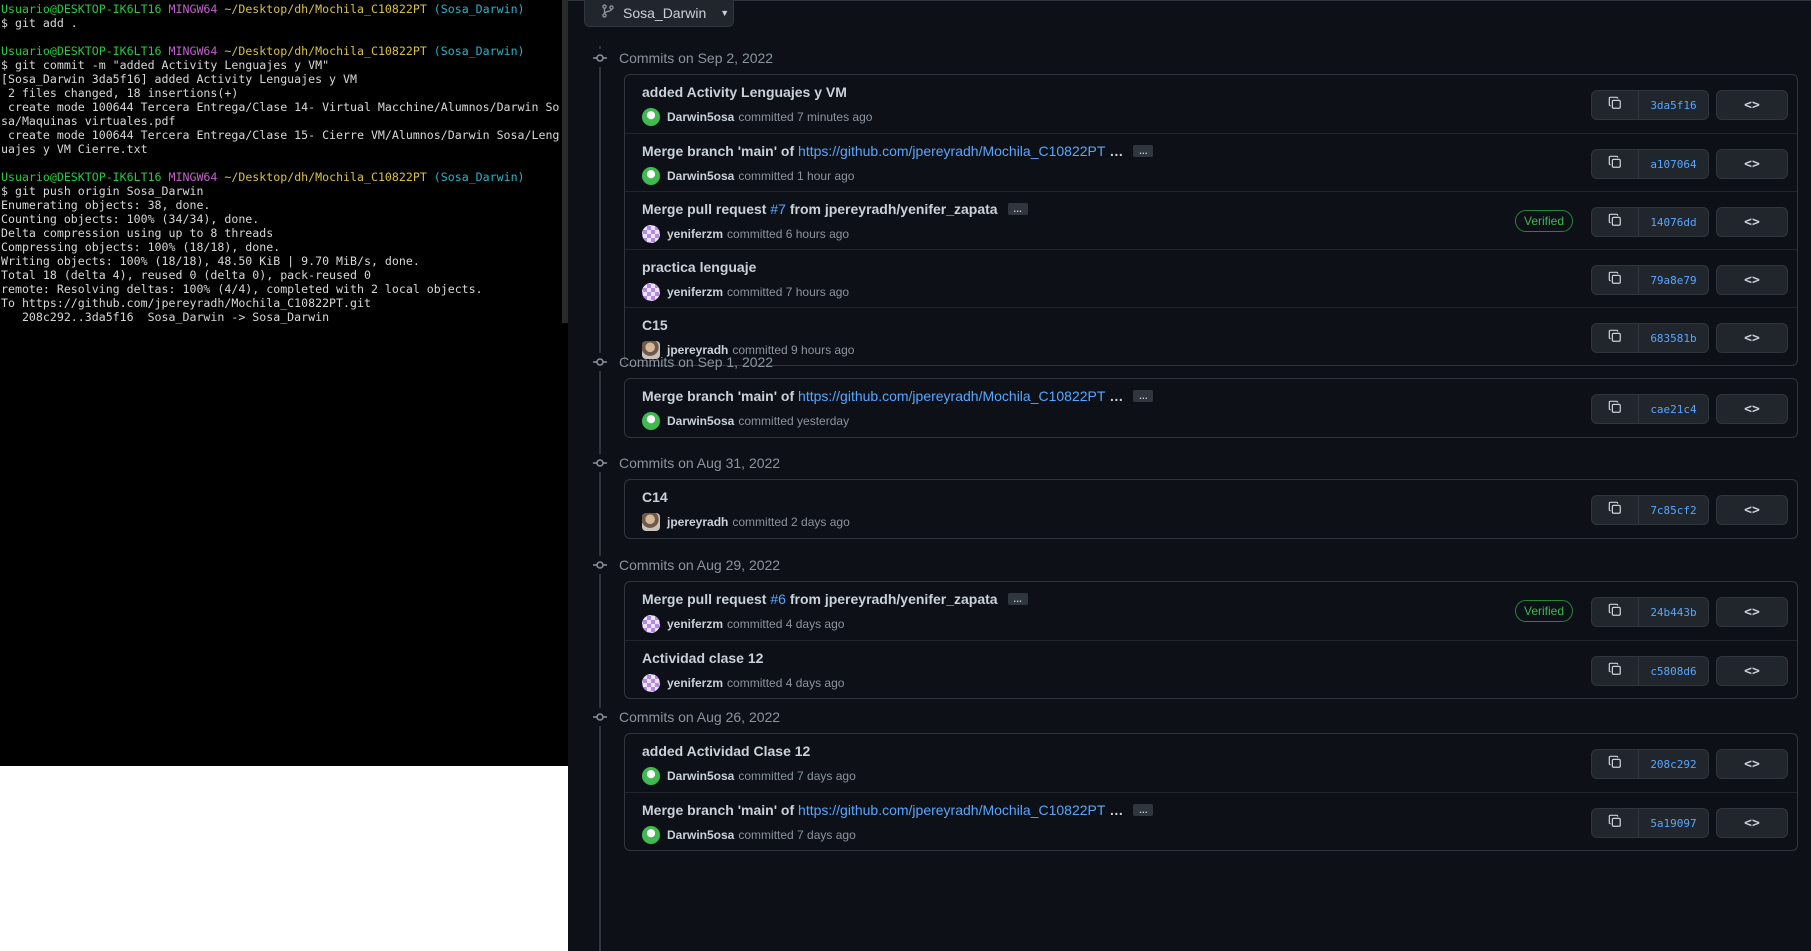  Describe the element at coordinates (1673, 510) in the screenshot. I see `commit-sha-link: 7c85cf2` at that location.